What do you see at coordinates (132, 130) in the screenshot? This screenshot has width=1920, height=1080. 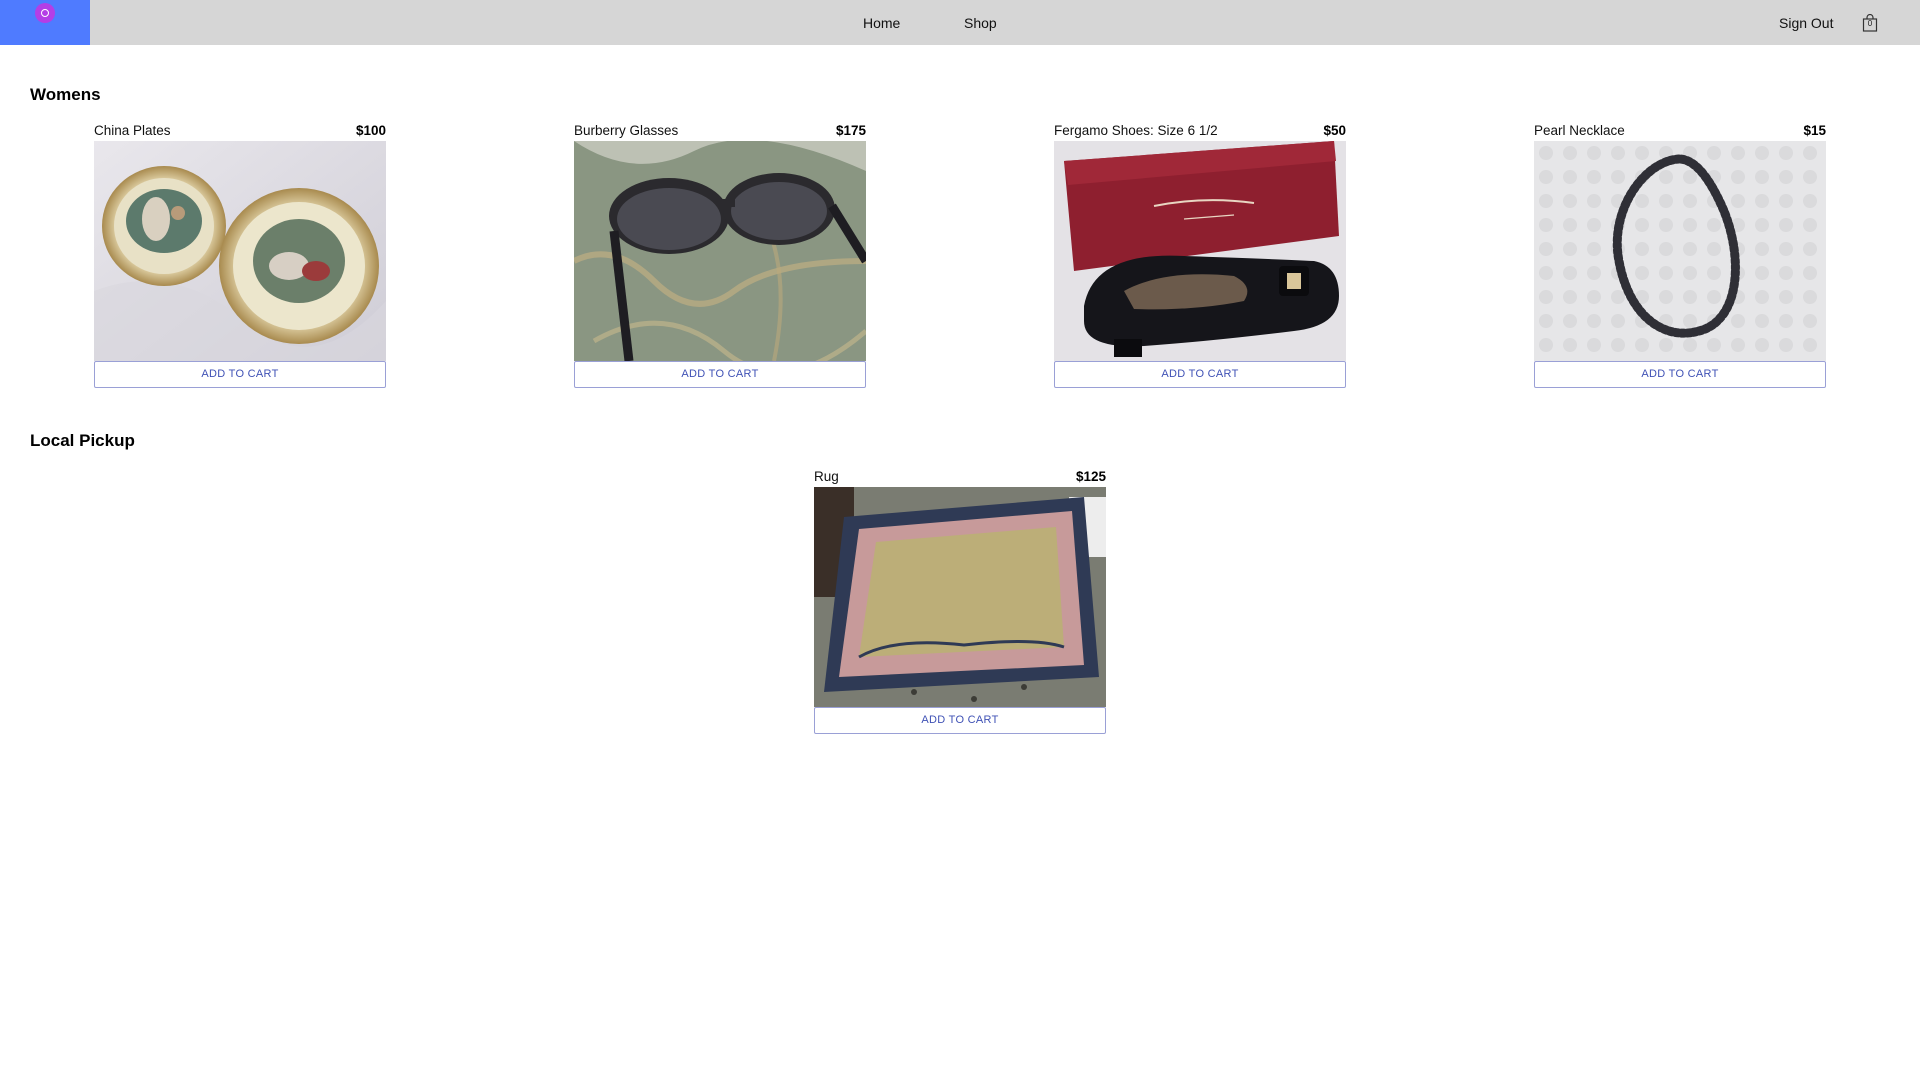 I see `product-name: China Plates` at bounding box center [132, 130].